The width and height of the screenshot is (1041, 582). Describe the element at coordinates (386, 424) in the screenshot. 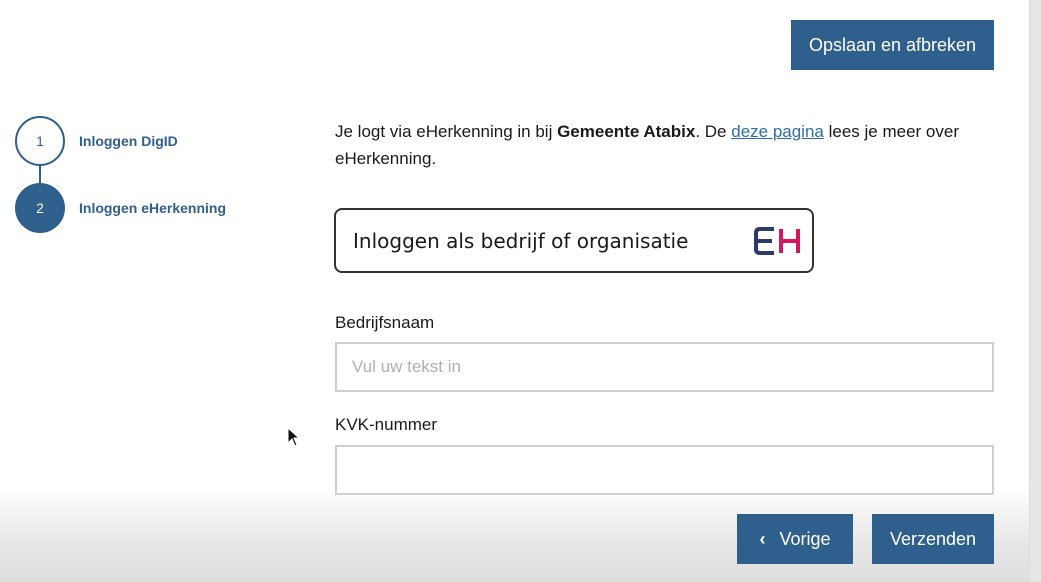

I see `kvk-number-label: KVK-nummer` at that location.